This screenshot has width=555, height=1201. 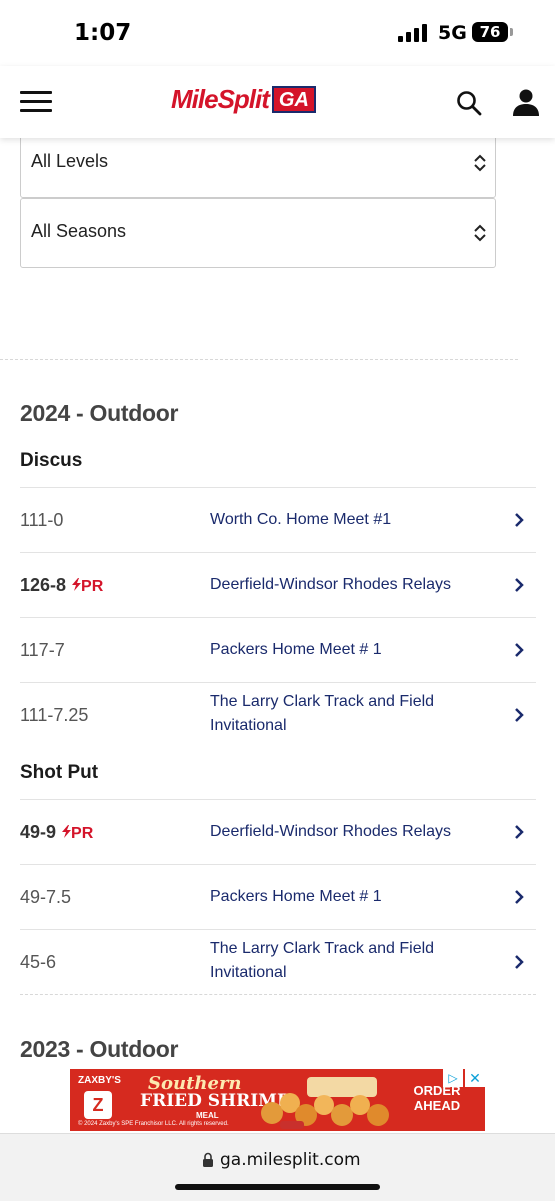 What do you see at coordinates (43, 585) in the screenshot?
I see `result-mark-value: 126-8` at bounding box center [43, 585].